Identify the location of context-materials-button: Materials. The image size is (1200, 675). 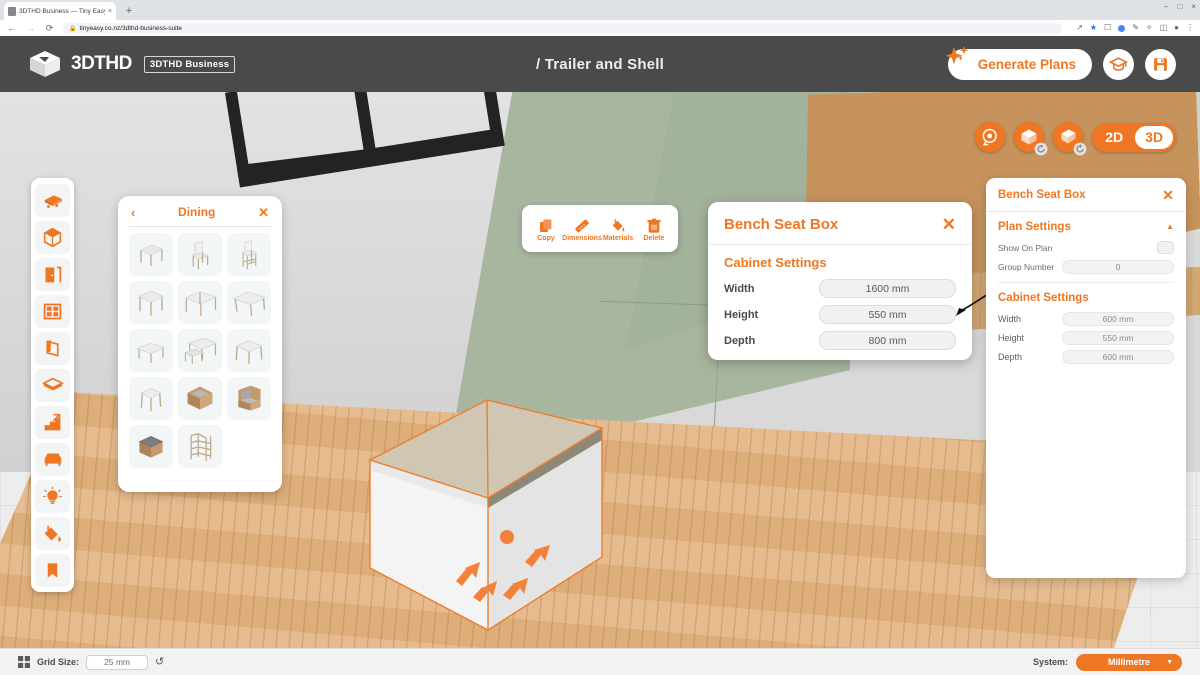
(618, 230).